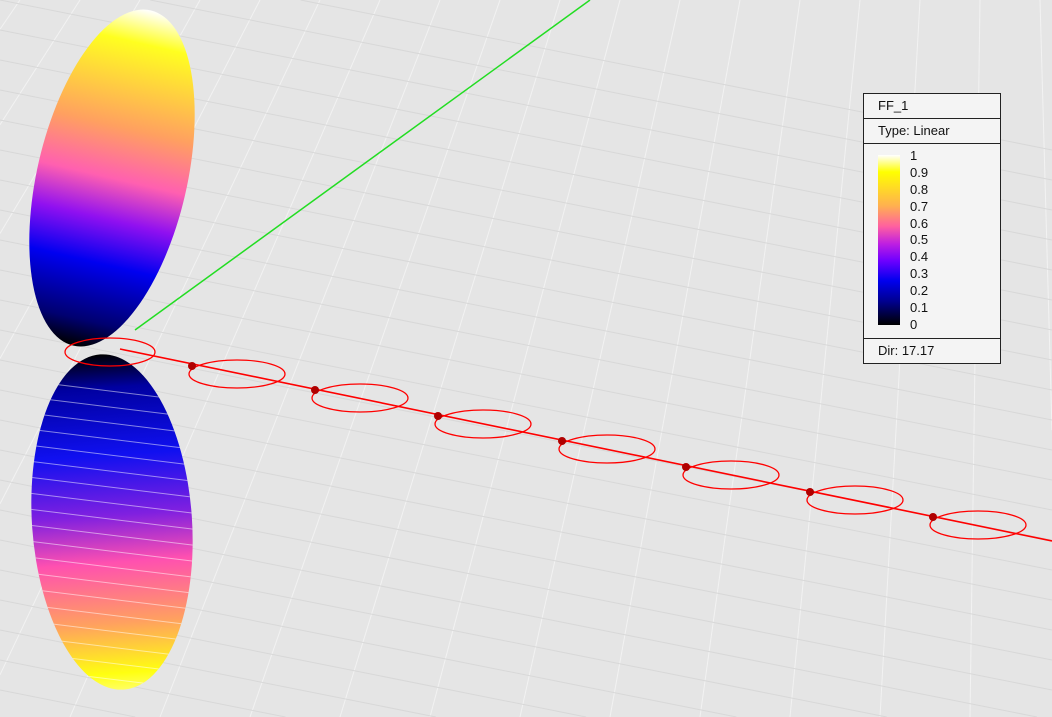 The image size is (1052, 717). I want to click on legend-ticks: 1 0.9 0.8 0.7 0.6 0.5 0.4 0.3 0.2 0.1 0, so click(919, 241).